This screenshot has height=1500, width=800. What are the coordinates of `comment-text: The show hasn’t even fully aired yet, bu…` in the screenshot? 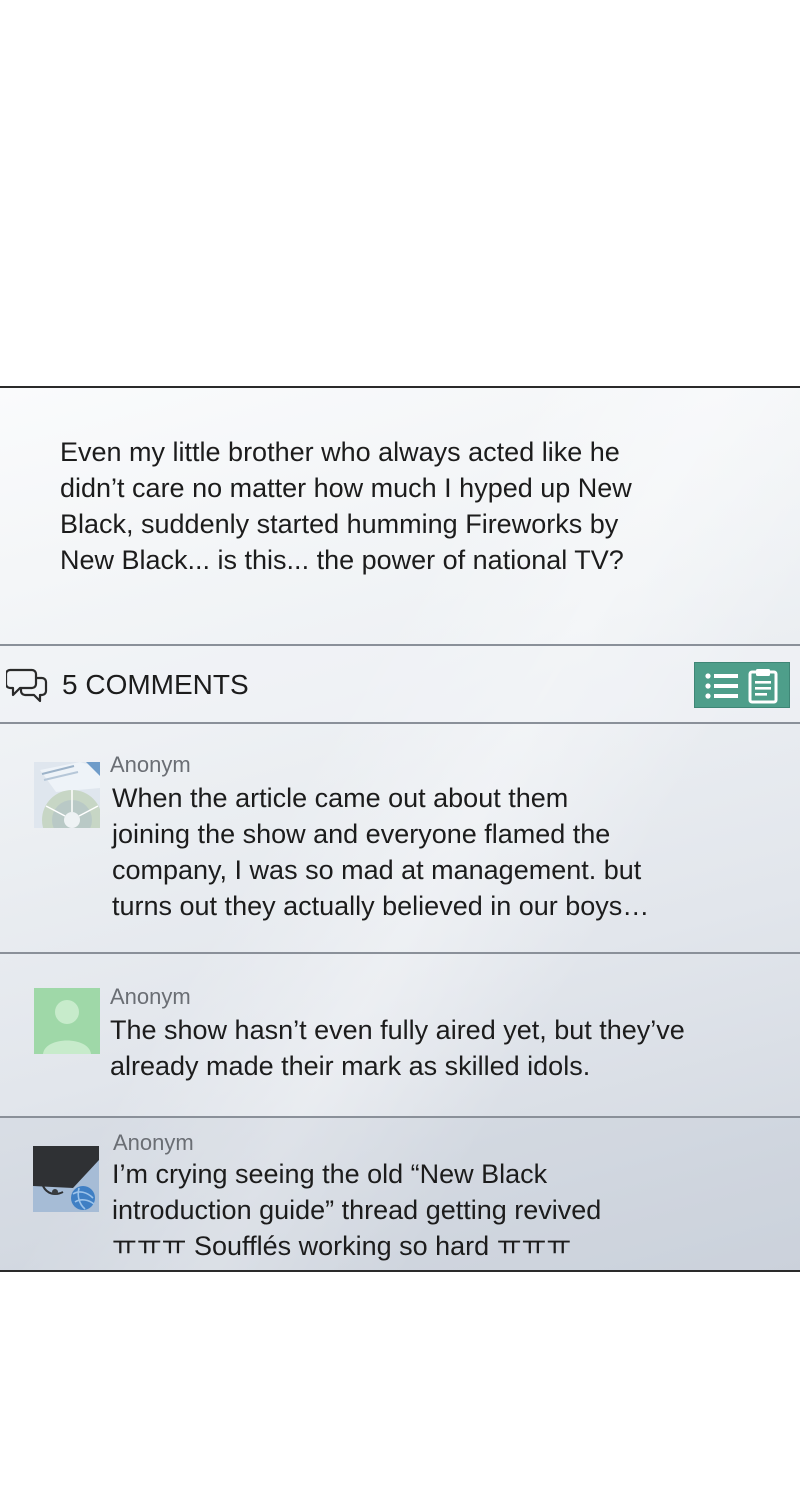 It's located at (397, 1048).